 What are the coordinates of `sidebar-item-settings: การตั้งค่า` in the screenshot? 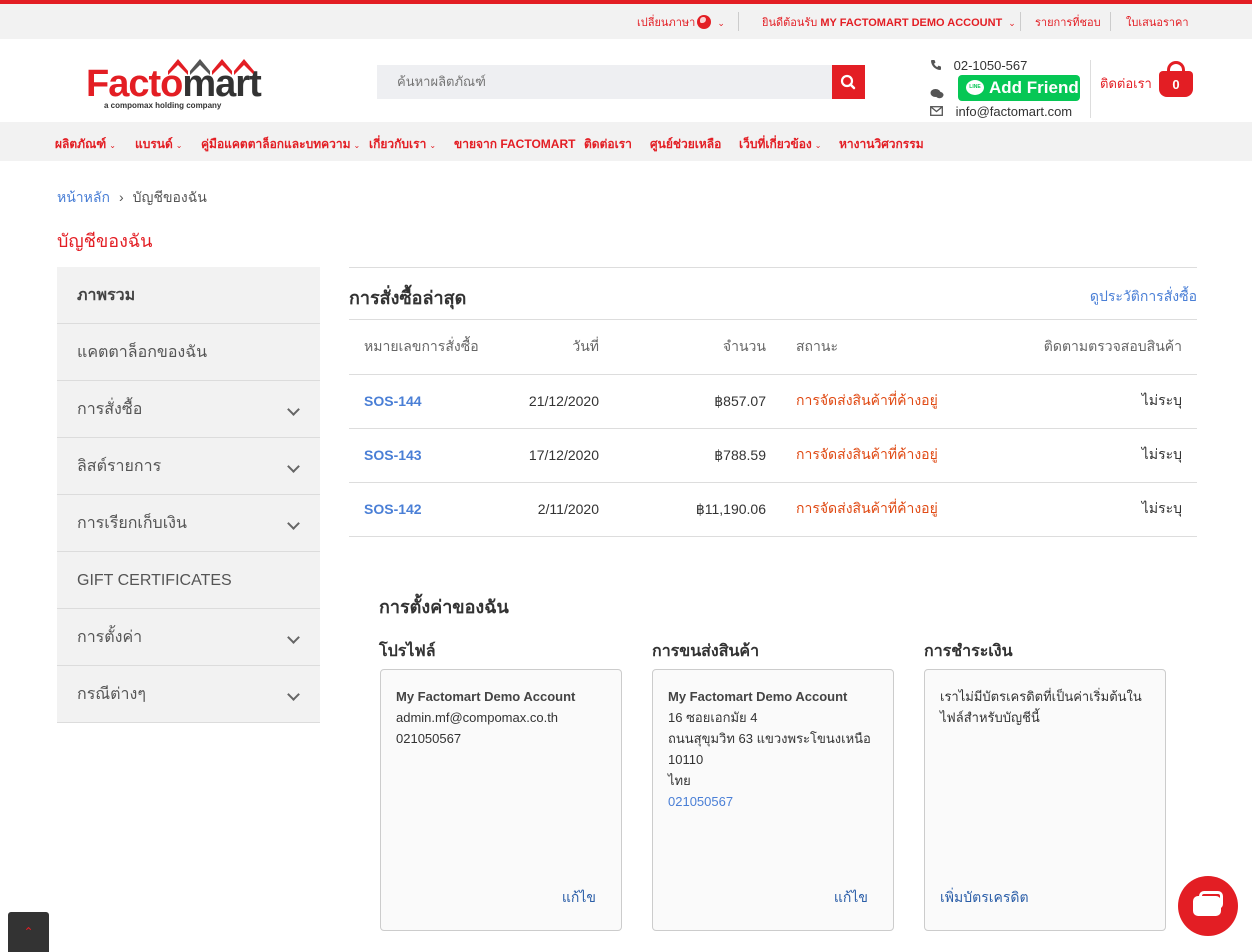 It's located at (188, 637).